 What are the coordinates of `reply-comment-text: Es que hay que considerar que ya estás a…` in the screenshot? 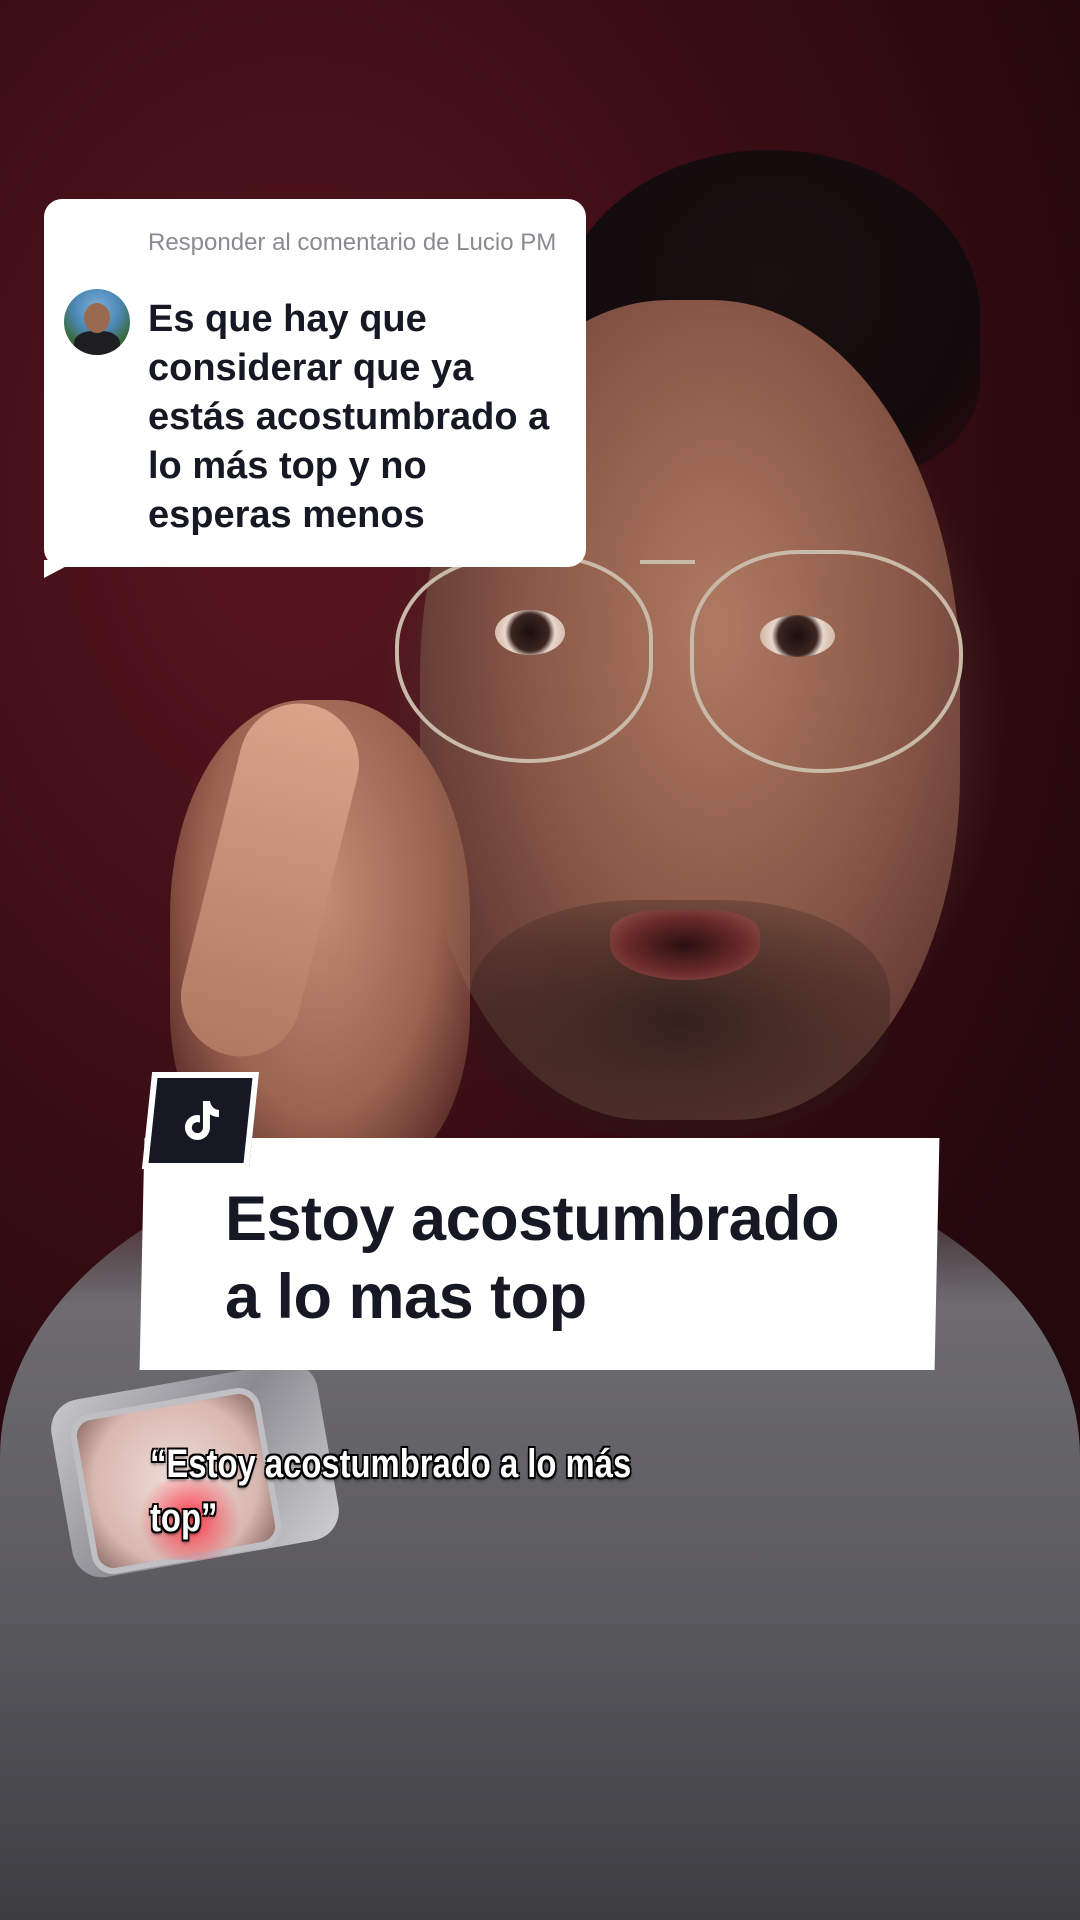 It's located at (349, 417).